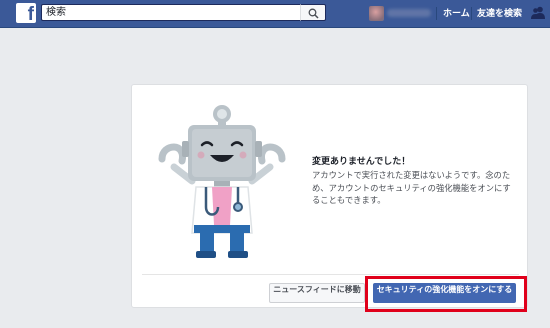 The height and width of the screenshot is (328, 550). Describe the element at coordinates (499, 13) in the screenshot. I see `nav-find-friends-link: 友達を検索` at that location.